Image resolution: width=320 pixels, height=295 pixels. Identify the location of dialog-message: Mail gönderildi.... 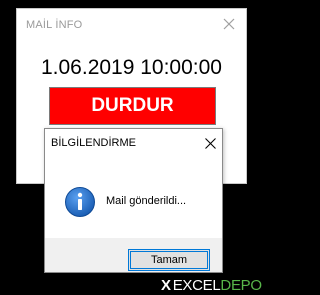
(146, 201).